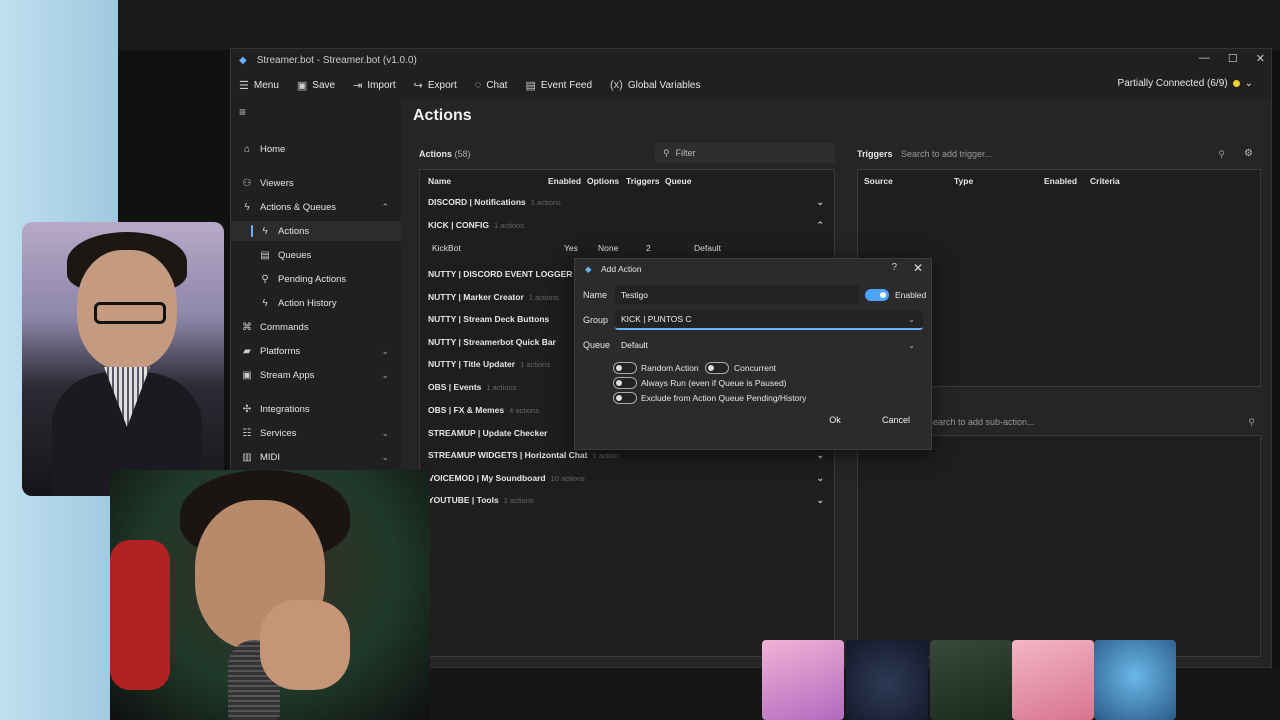 The width and height of the screenshot is (1280, 720). I want to click on sticker-anime-girl, so click(803, 680).